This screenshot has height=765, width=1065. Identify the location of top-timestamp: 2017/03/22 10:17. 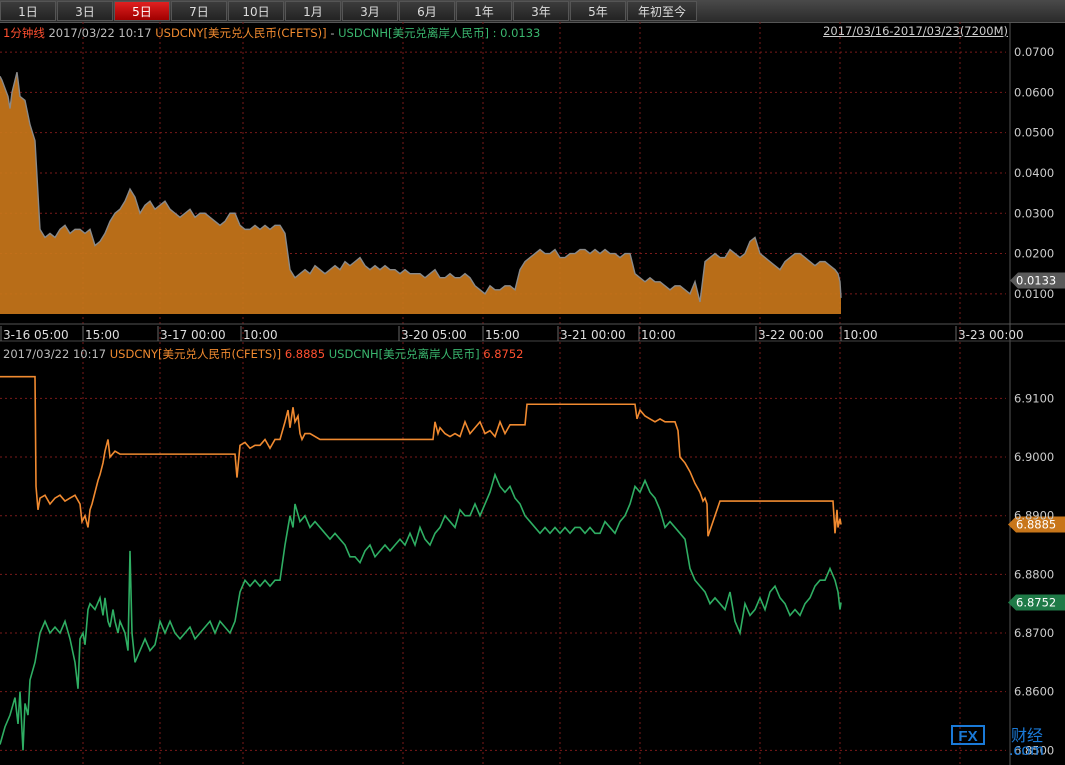
(100, 33).